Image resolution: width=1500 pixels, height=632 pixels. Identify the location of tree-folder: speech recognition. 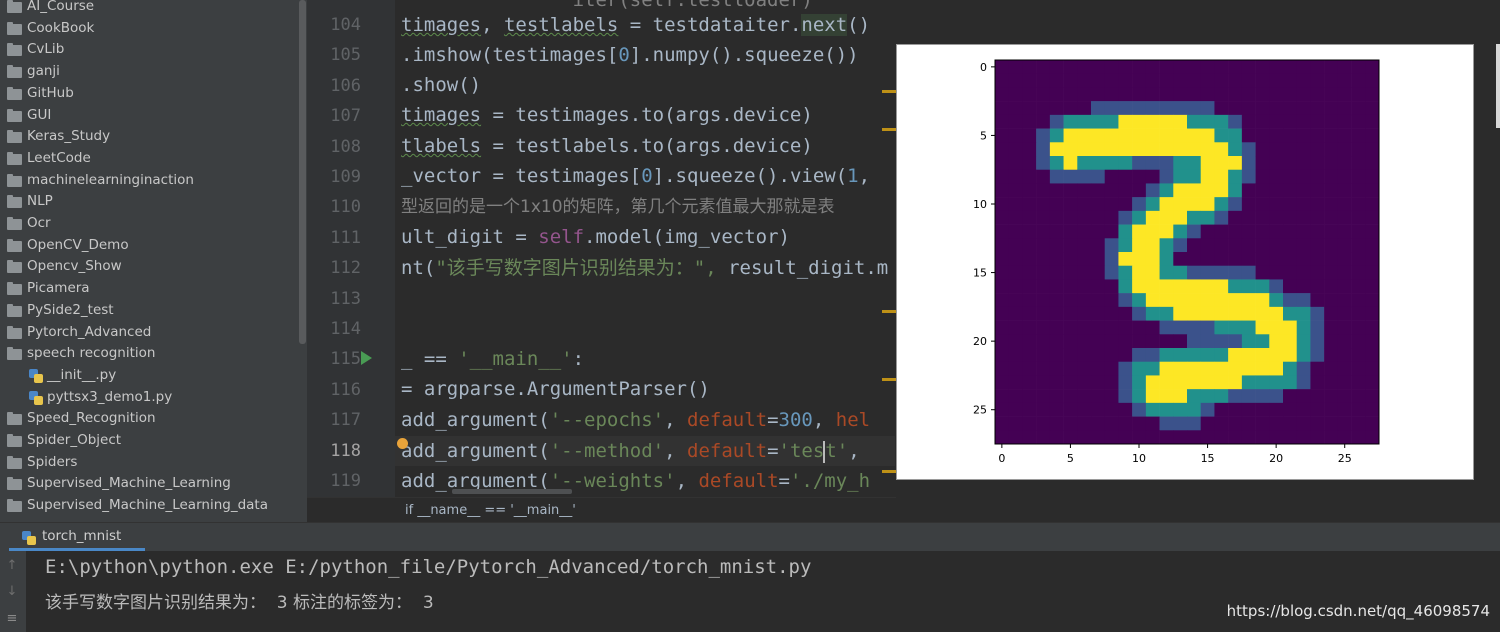
(149, 353).